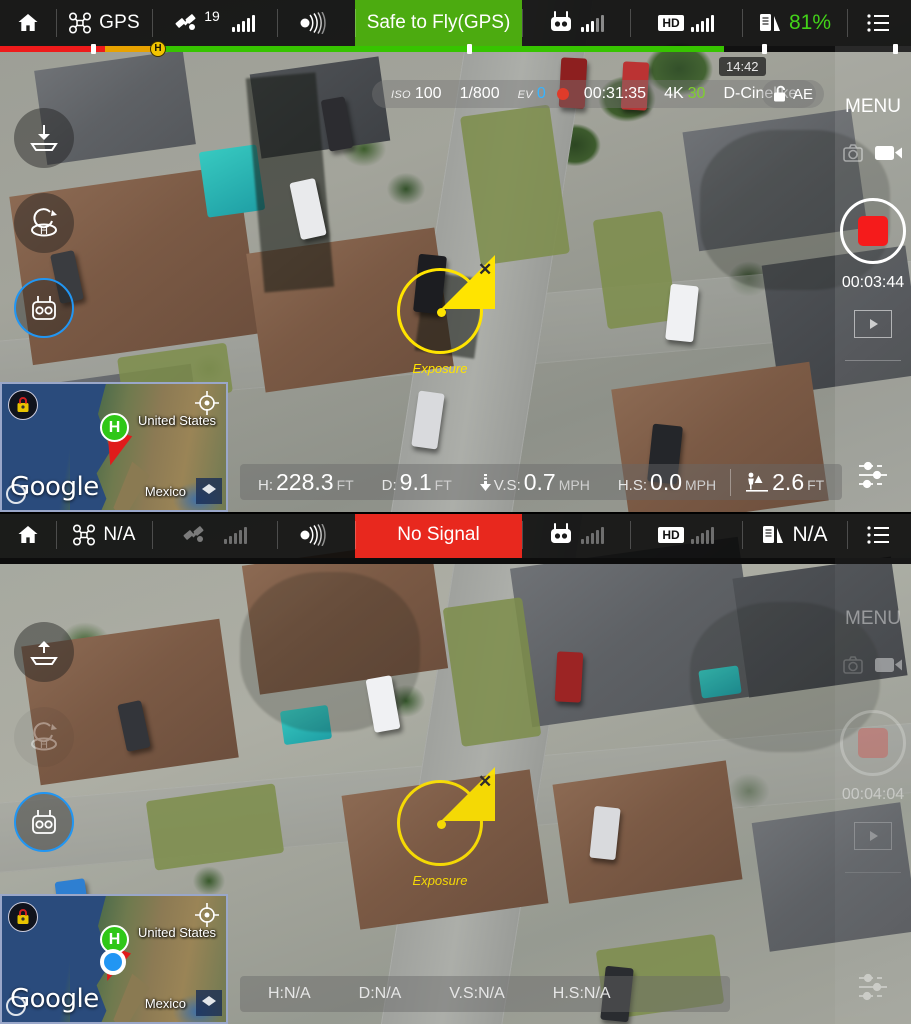  I want to click on battery-status: 81%, so click(794, 23).